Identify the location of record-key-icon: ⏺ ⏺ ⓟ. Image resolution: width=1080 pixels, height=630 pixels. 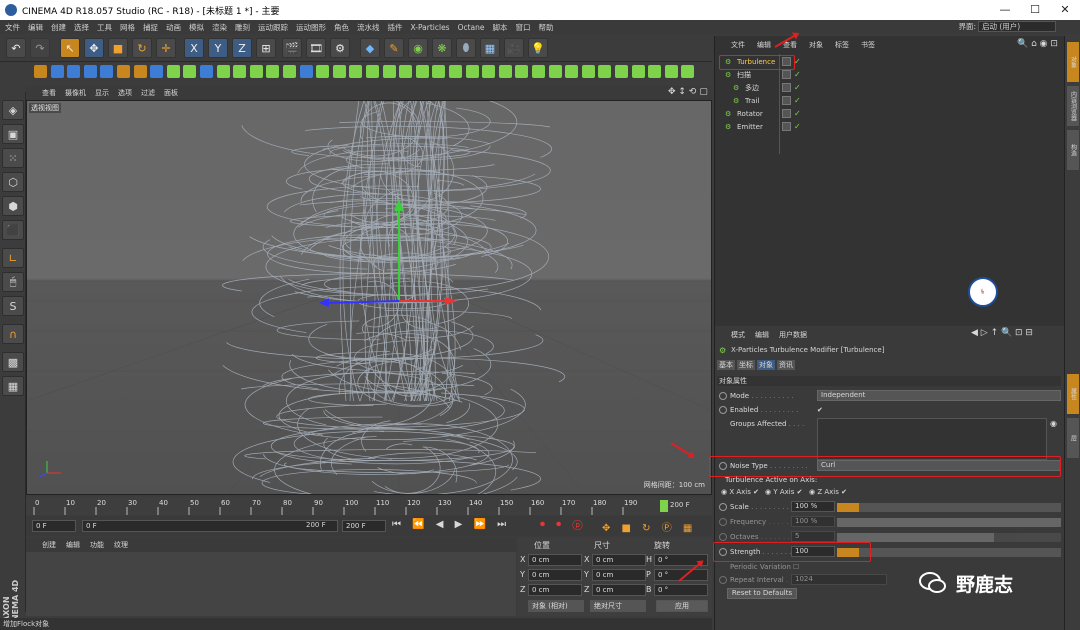
(563, 524).